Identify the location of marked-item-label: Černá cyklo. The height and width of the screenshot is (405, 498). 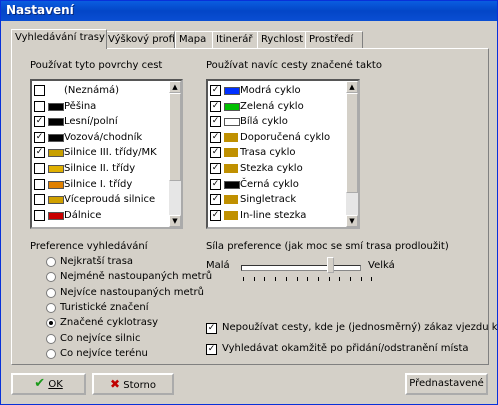
(269, 184).